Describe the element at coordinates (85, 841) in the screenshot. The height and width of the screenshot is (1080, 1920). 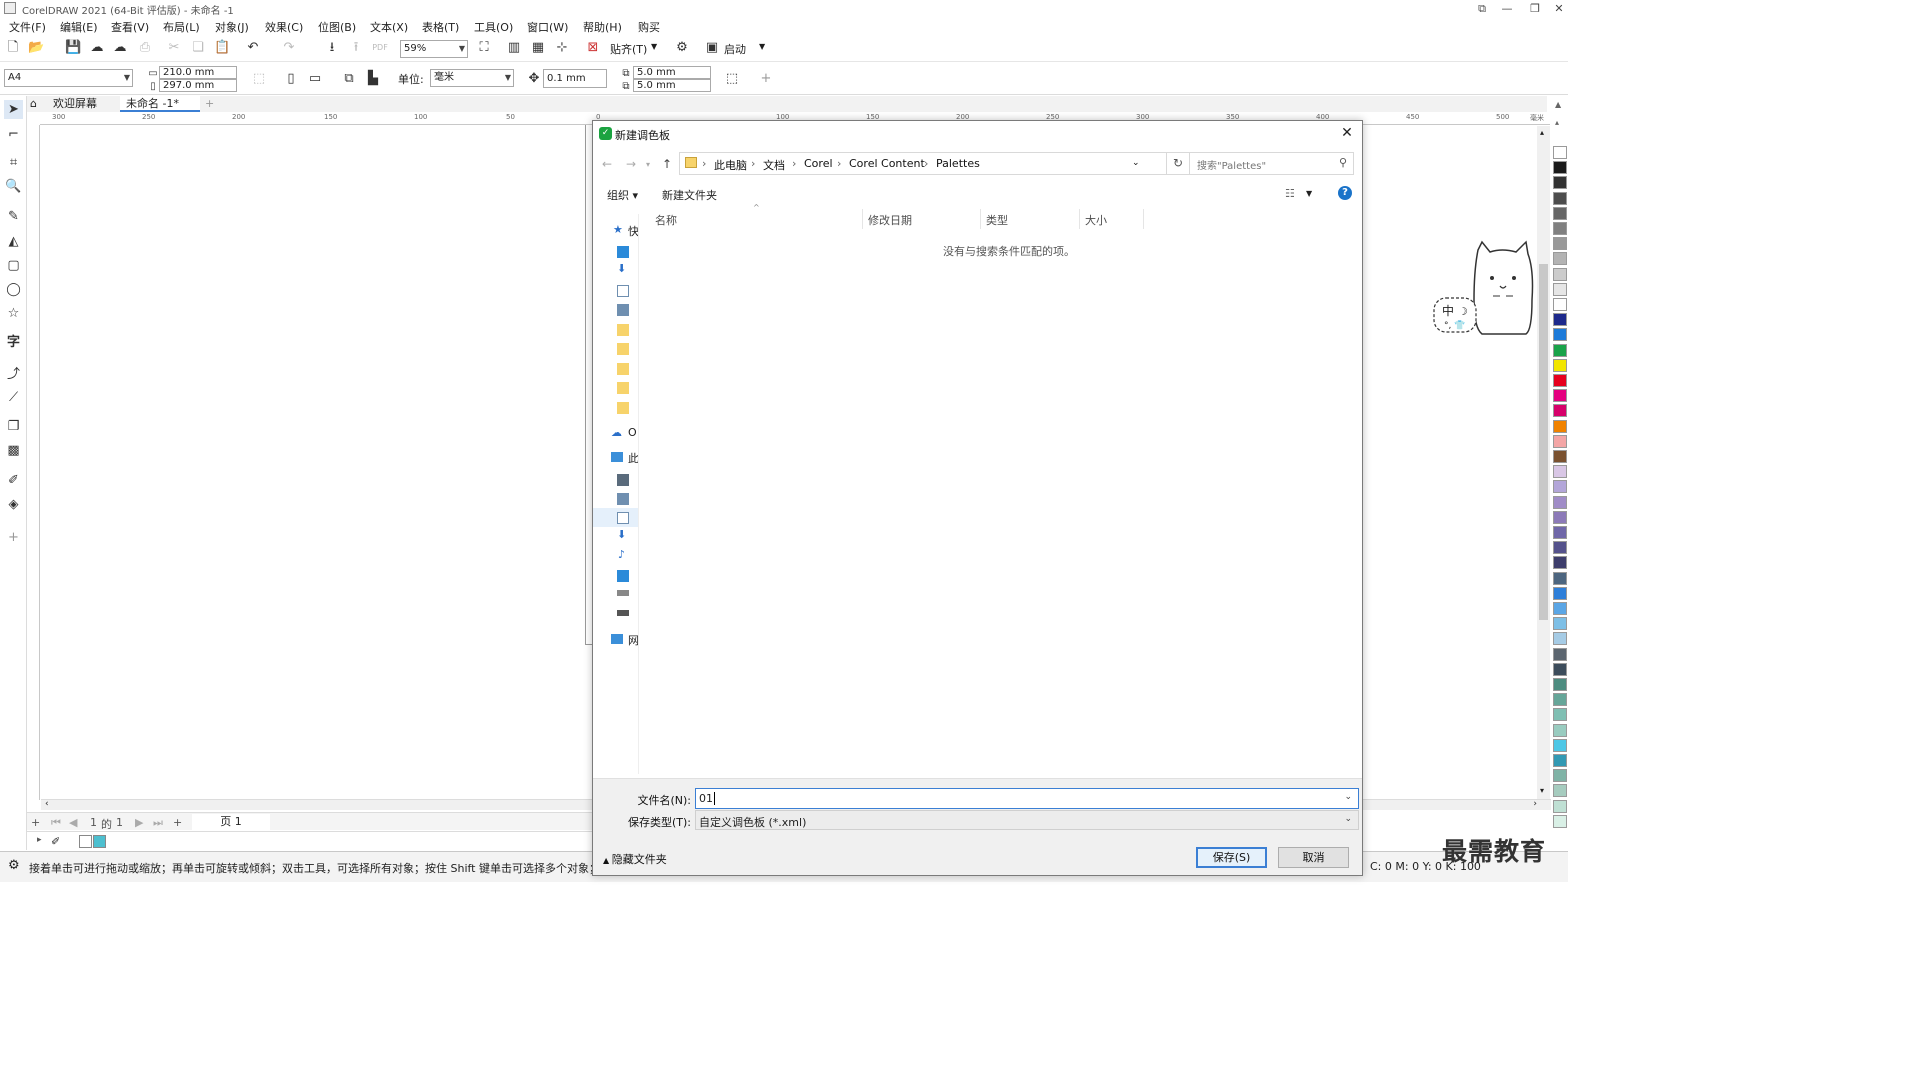
I see `no-color-swatch` at that location.